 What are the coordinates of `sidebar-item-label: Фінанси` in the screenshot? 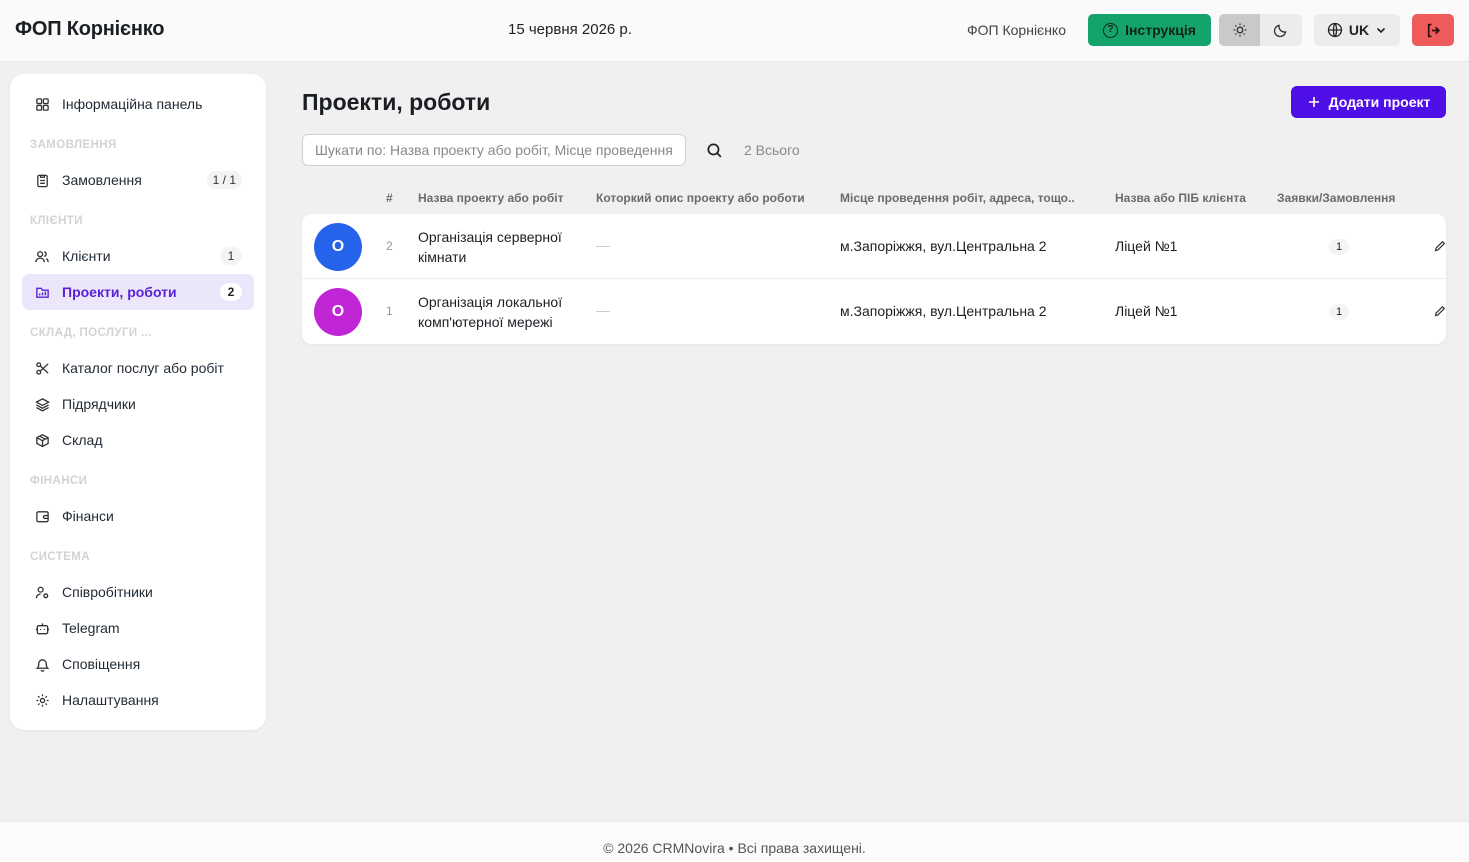 It's located at (88, 516).